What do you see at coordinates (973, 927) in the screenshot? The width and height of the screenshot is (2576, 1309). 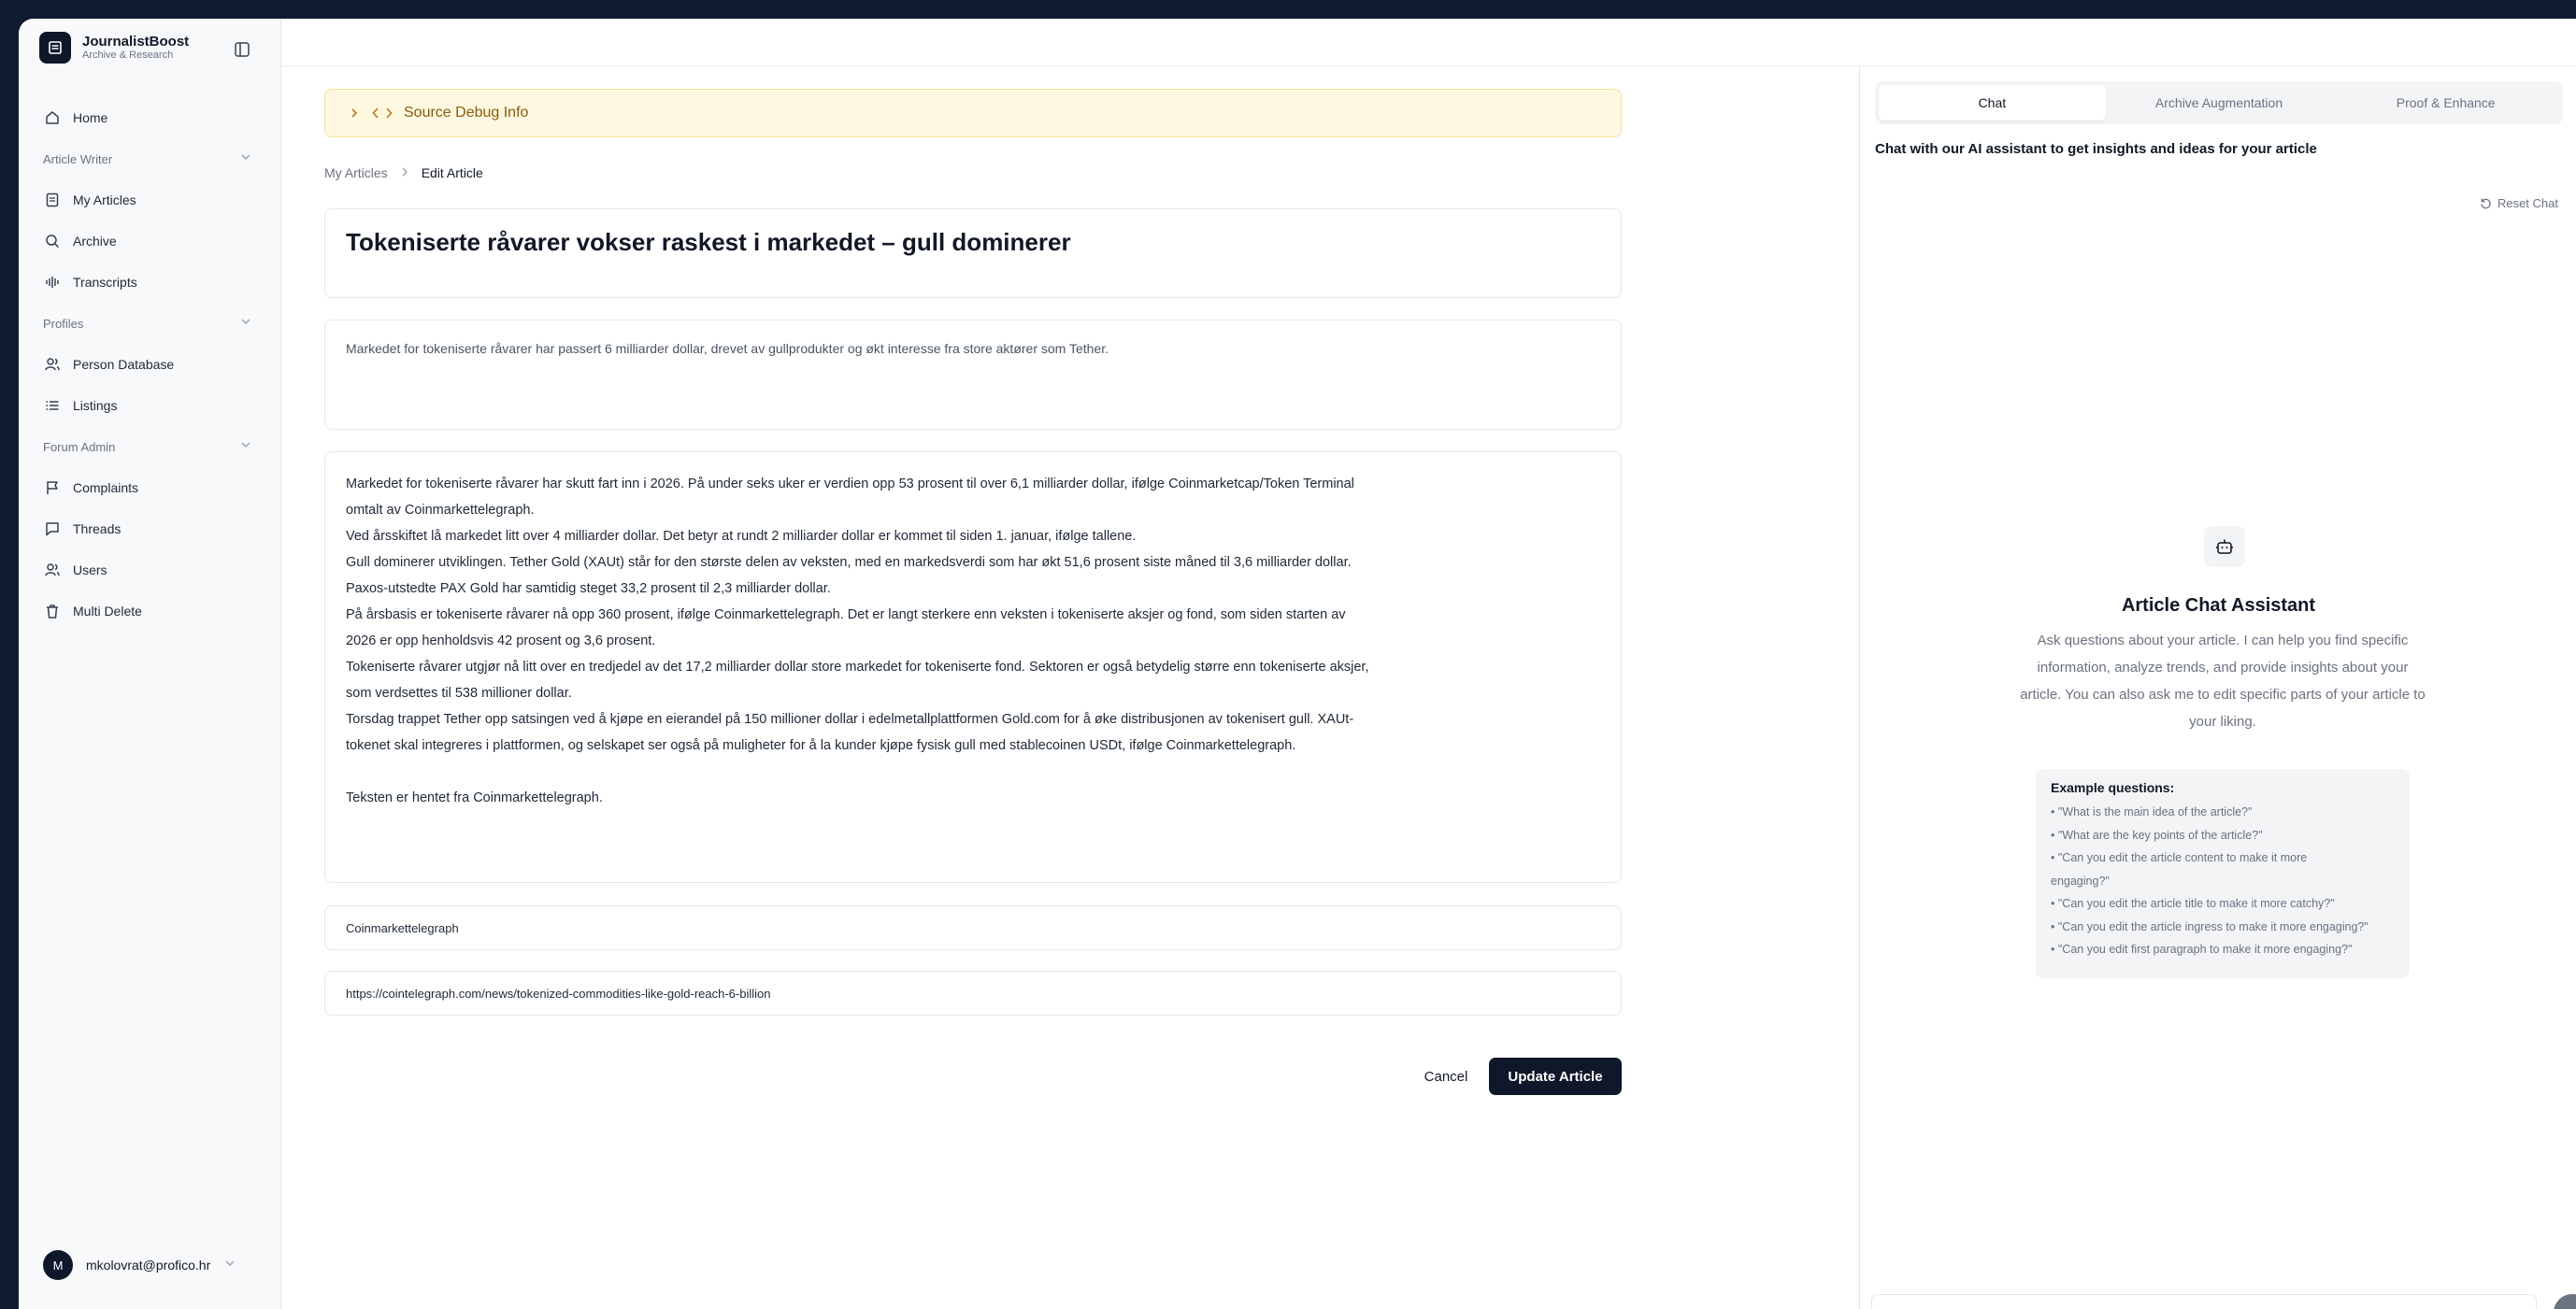 I see `source-field: Coinmarkettelegraph` at bounding box center [973, 927].